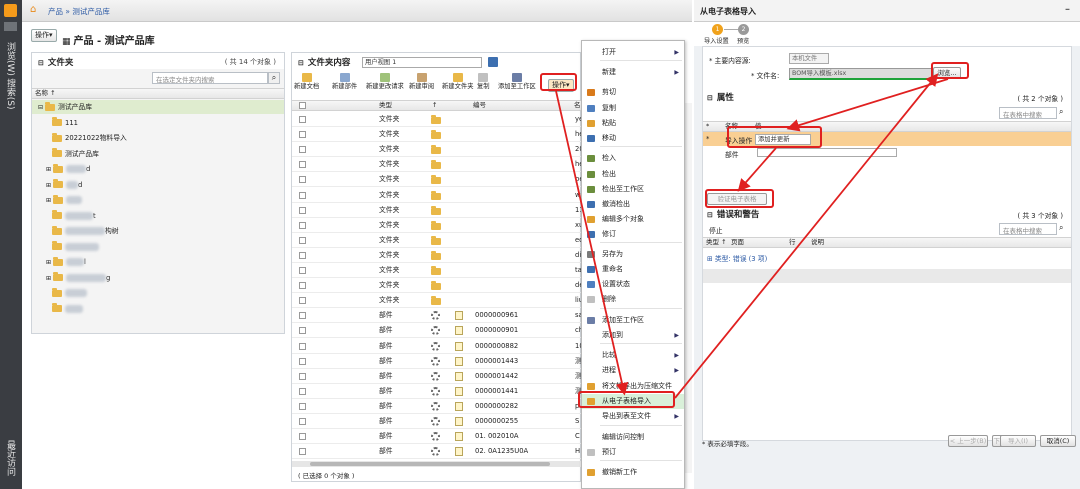  What do you see at coordinates (422, 62) in the screenshot?
I see `view-select: 用户视图 1` at bounding box center [422, 62].